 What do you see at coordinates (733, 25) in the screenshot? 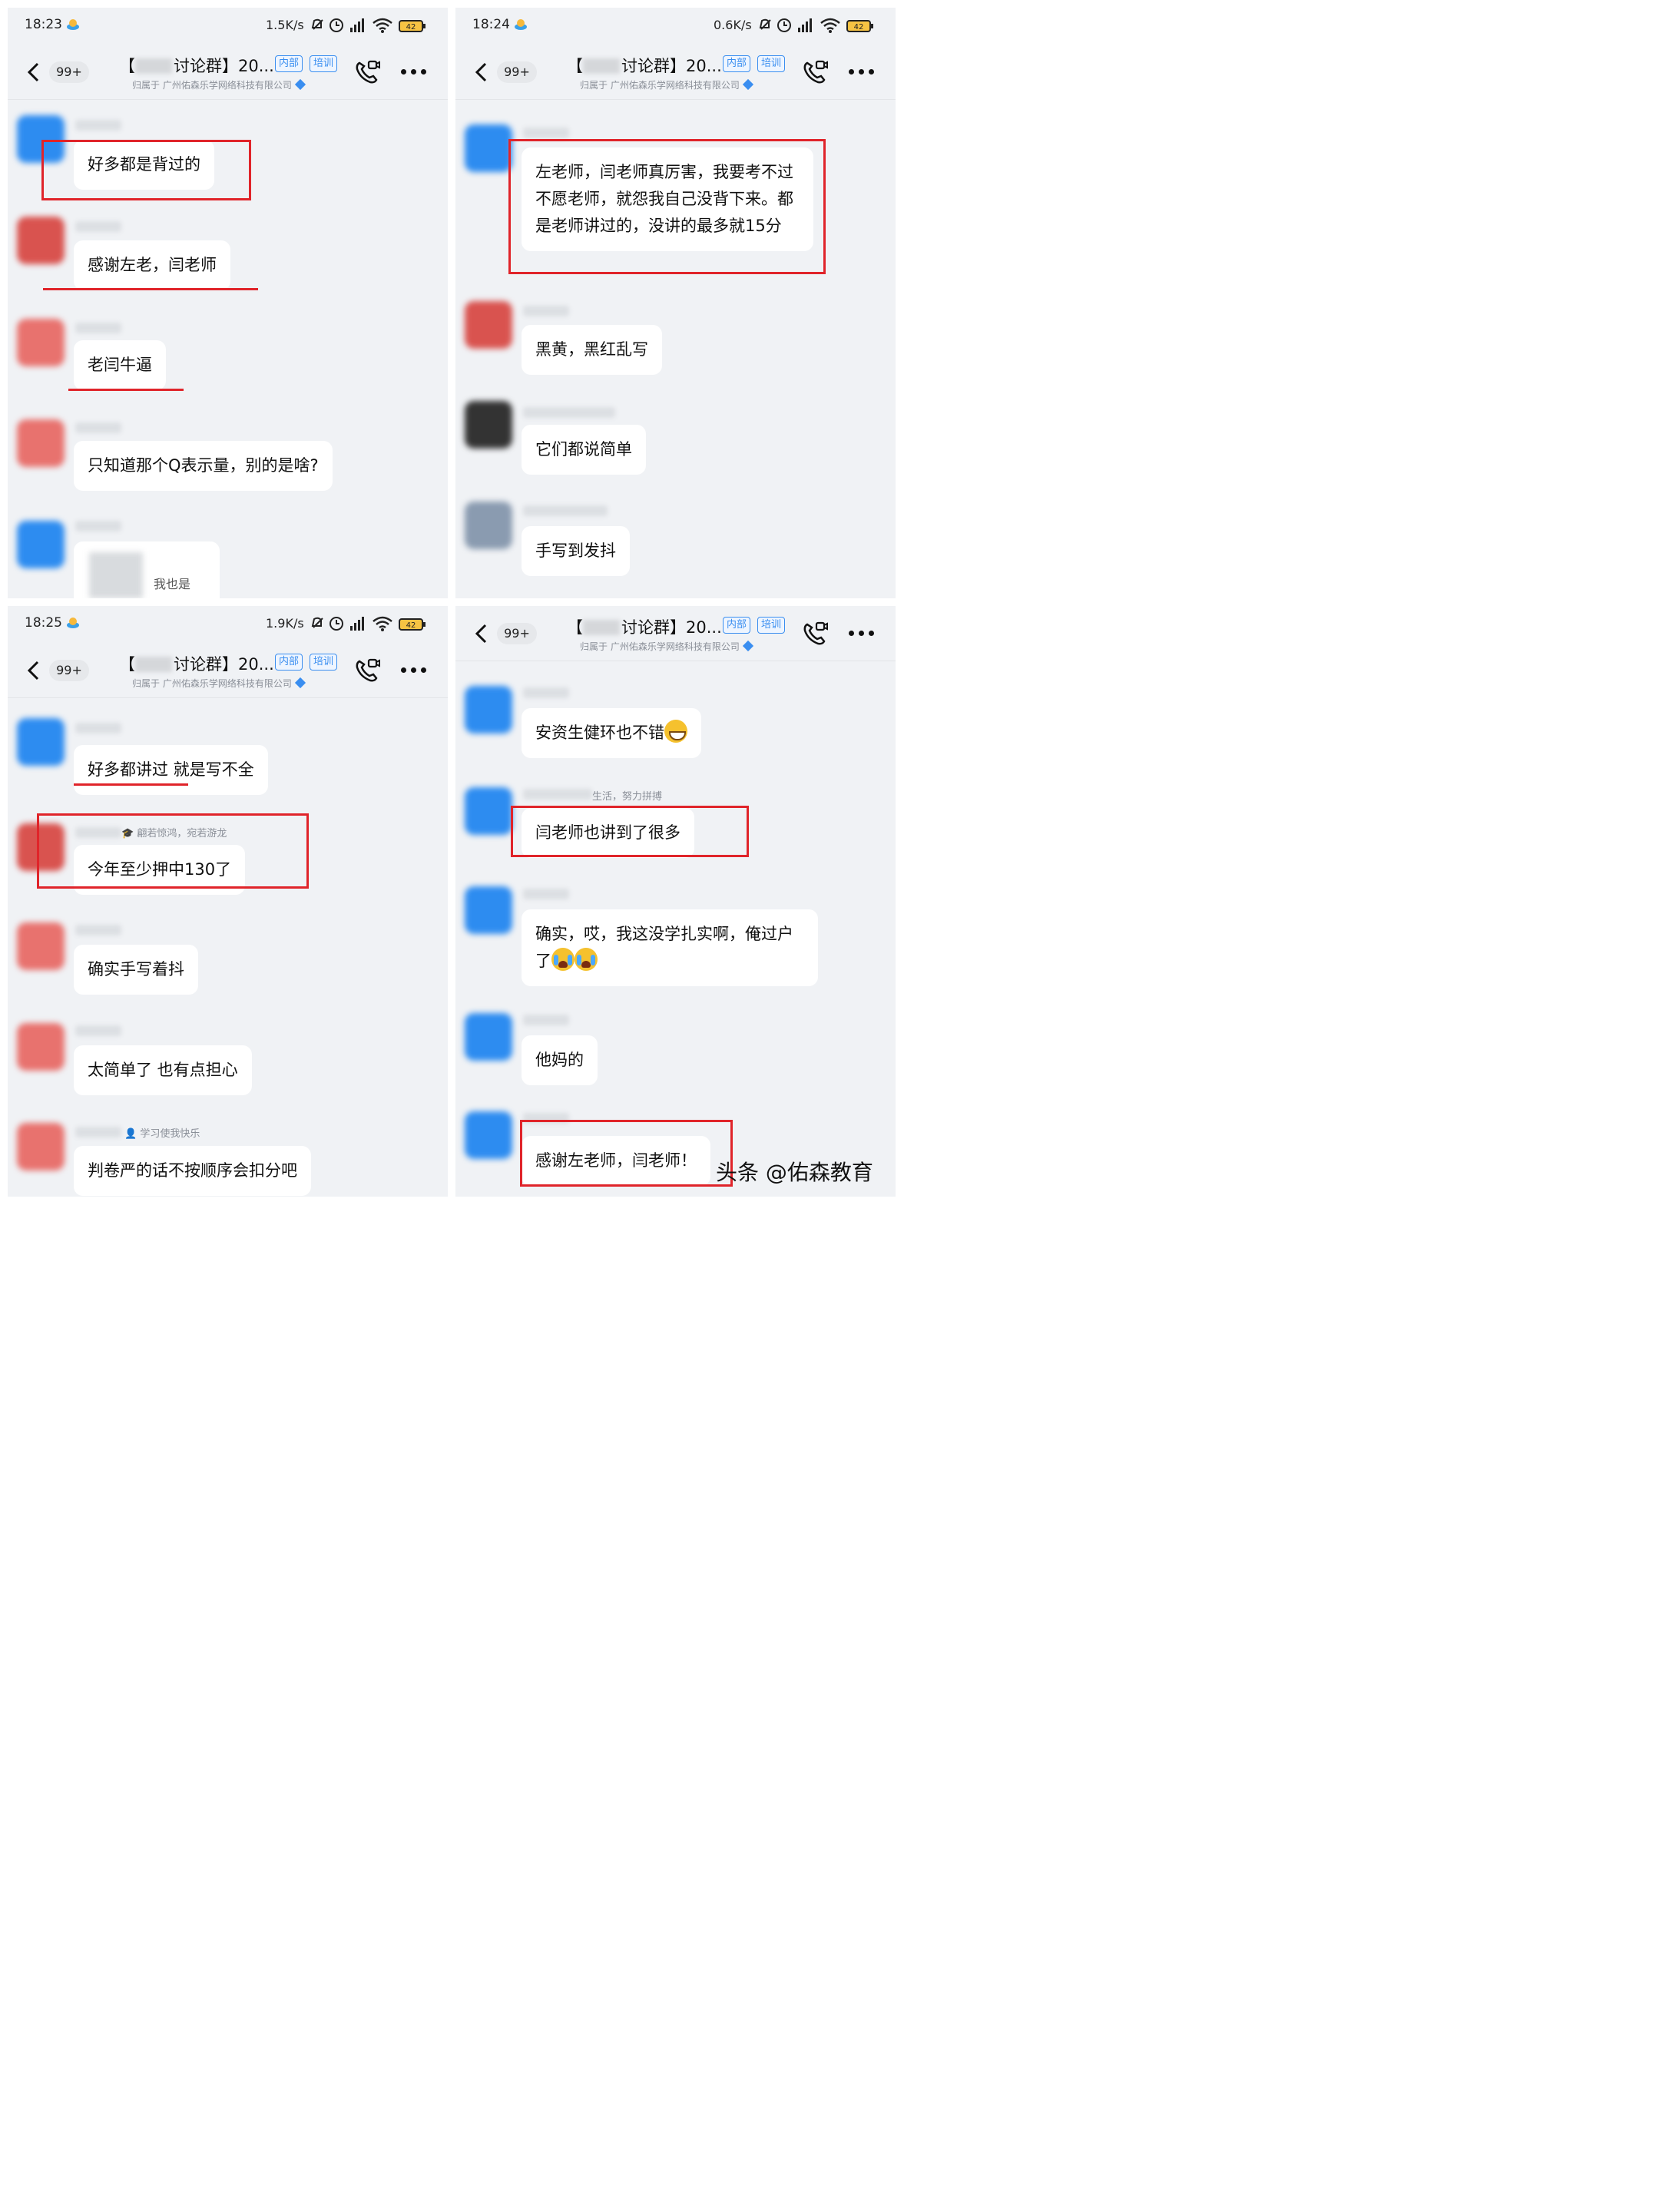
I see `network-speed: 0.6K/s` at bounding box center [733, 25].